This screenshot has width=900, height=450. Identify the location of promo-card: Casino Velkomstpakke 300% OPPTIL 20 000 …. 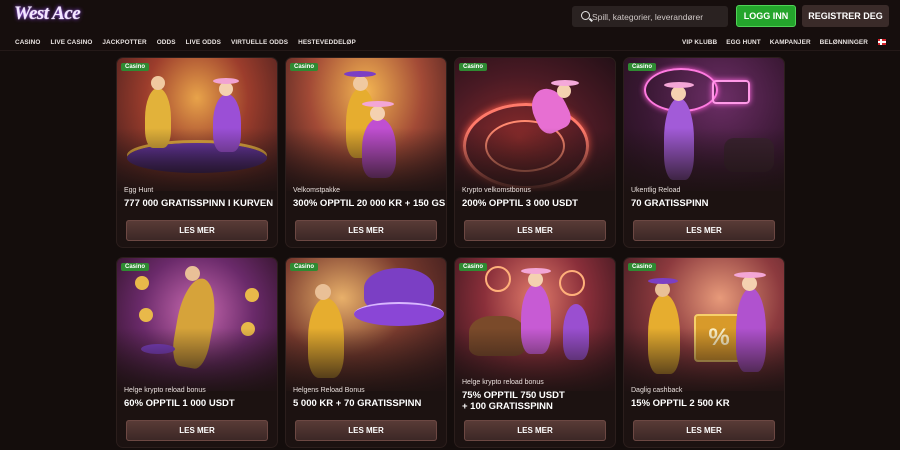
(366, 152).